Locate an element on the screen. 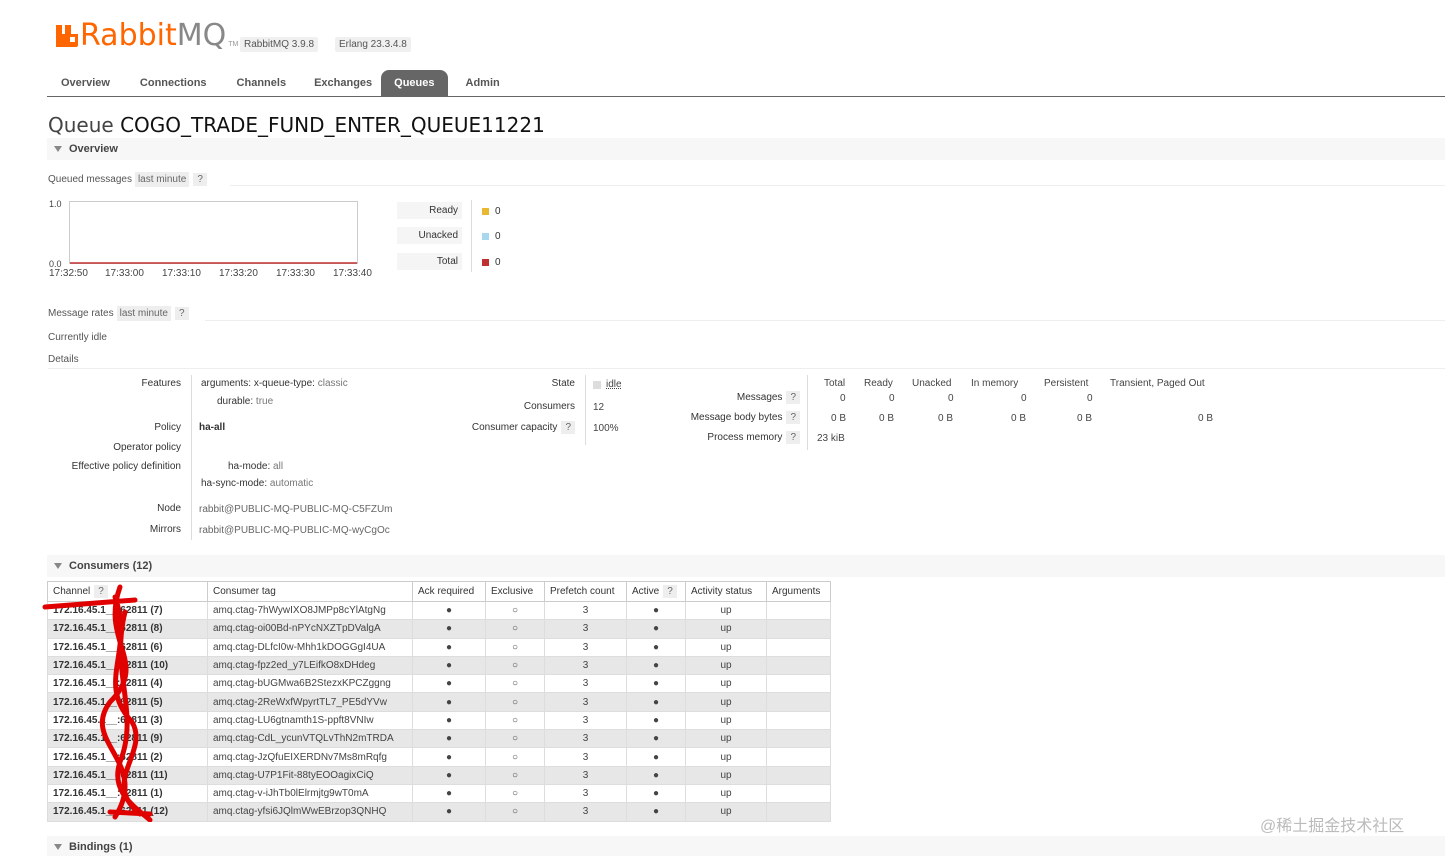 The image size is (1445, 858). node-label: Node is located at coordinates (169, 508).